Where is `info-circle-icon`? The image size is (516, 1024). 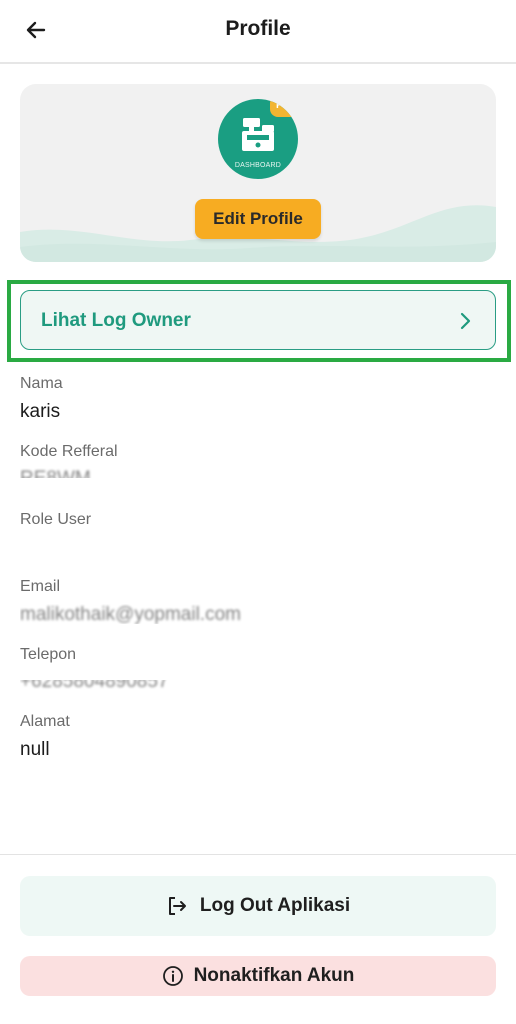 info-circle-icon is located at coordinates (172, 976).